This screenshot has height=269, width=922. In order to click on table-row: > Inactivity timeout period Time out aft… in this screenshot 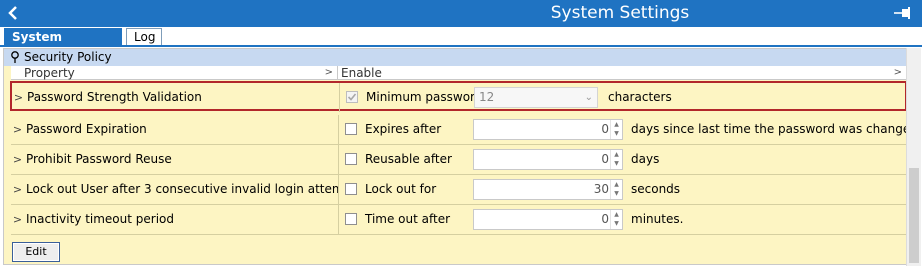, I will do `click(458, 220)`.